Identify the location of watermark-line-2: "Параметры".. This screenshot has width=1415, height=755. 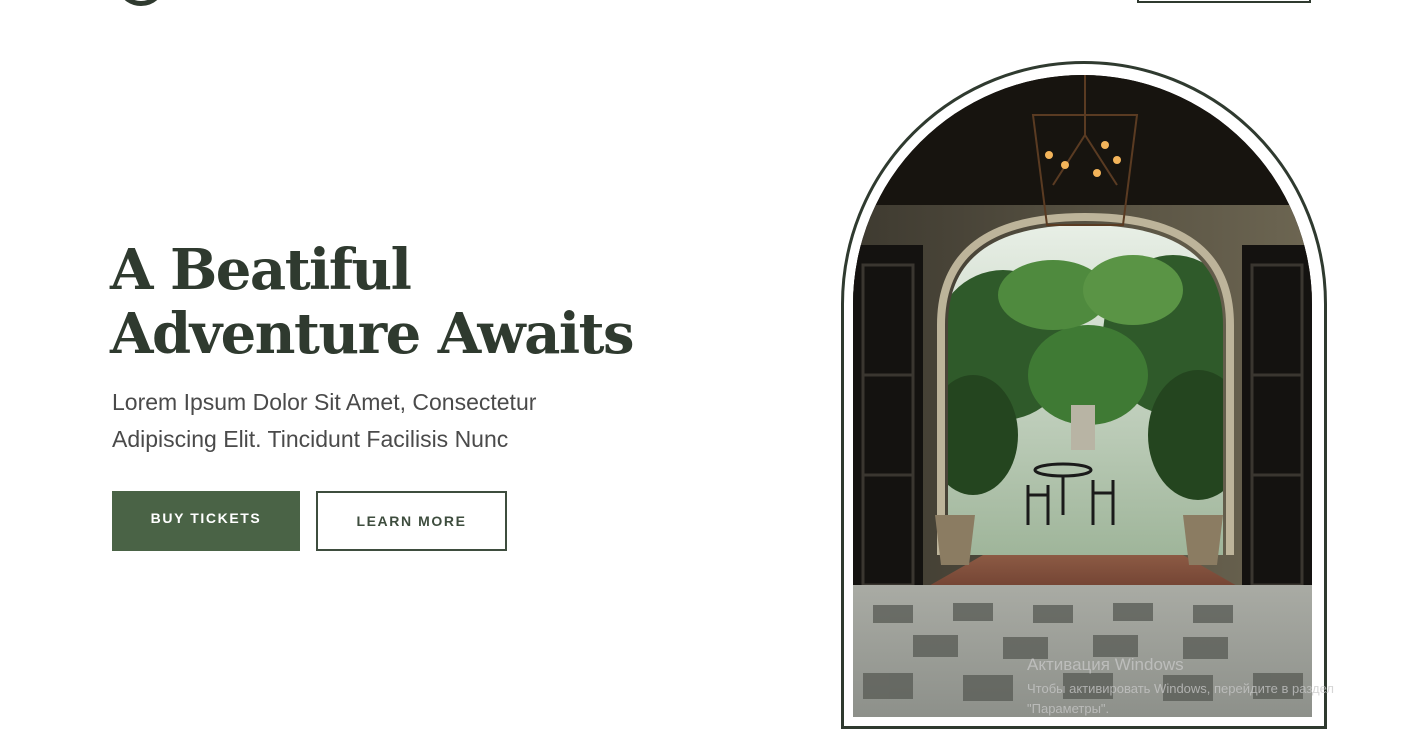
(1068, 708).